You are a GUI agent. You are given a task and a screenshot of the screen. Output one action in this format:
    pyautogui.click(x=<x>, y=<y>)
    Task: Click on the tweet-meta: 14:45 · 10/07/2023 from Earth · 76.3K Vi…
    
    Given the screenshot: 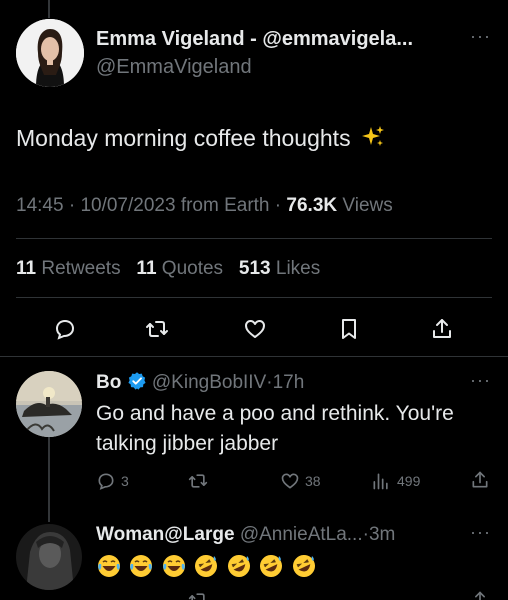 What is the action you would take?
    pyautogui.click(x=204, y=206)
    